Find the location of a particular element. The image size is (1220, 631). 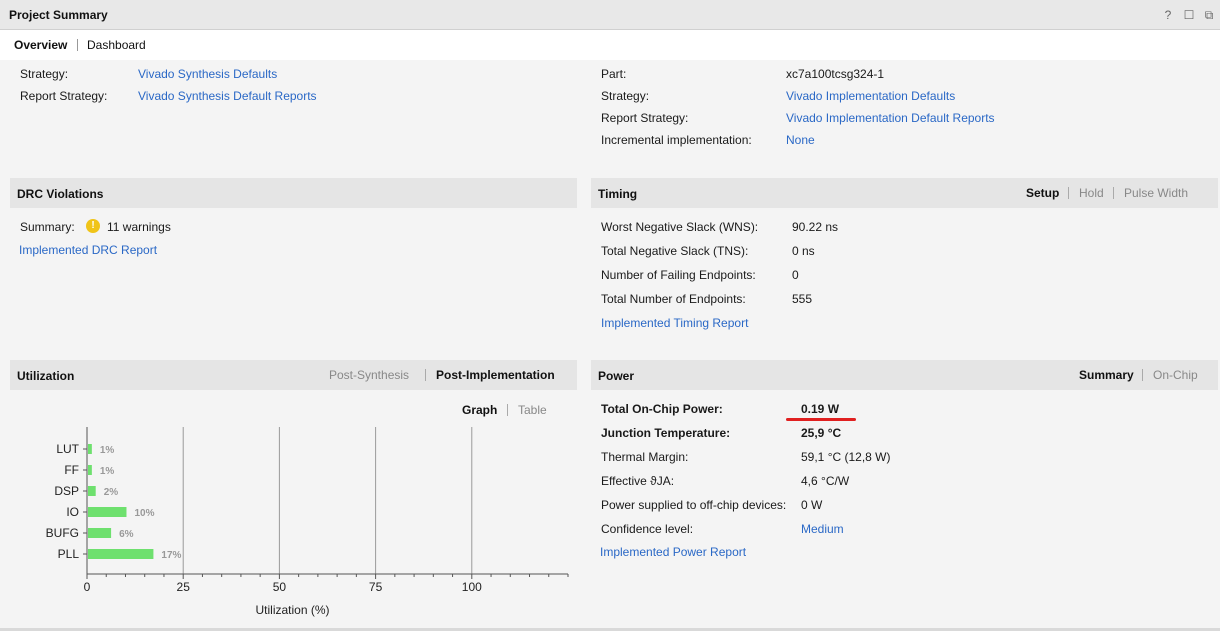

tab-overview: Overview is located at coordinates (40, 45).